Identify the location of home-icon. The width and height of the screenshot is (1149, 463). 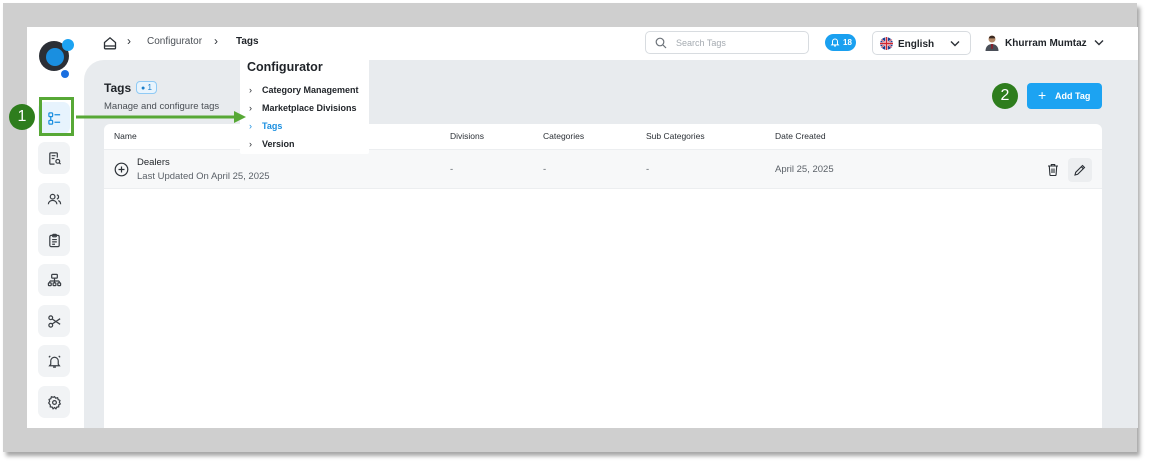
(110, 43).